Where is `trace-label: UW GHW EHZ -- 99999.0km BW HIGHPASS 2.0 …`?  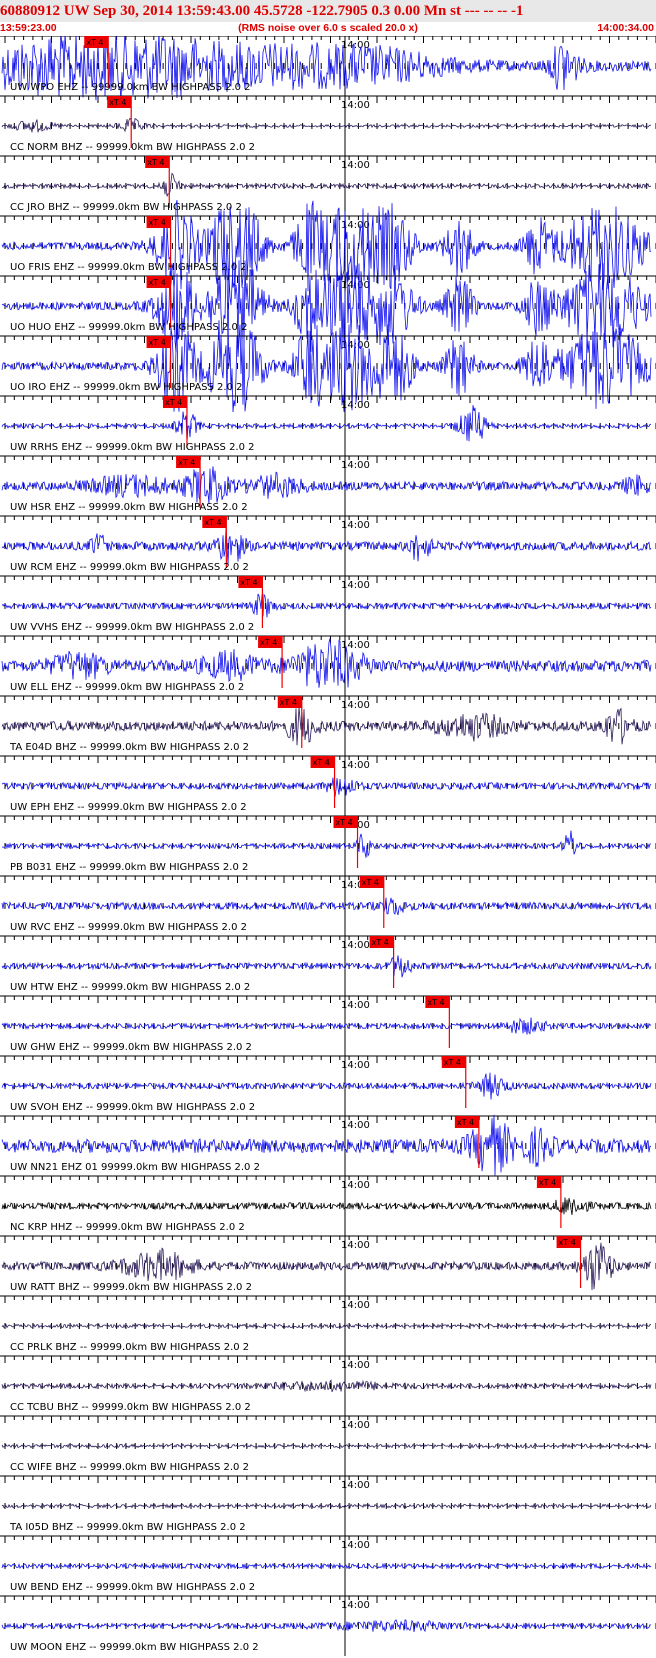
trace-label: UW GHW EHZ -- 99999.0km BW HIGHPASS 2.0 … is located at coordinates (131, 1047).